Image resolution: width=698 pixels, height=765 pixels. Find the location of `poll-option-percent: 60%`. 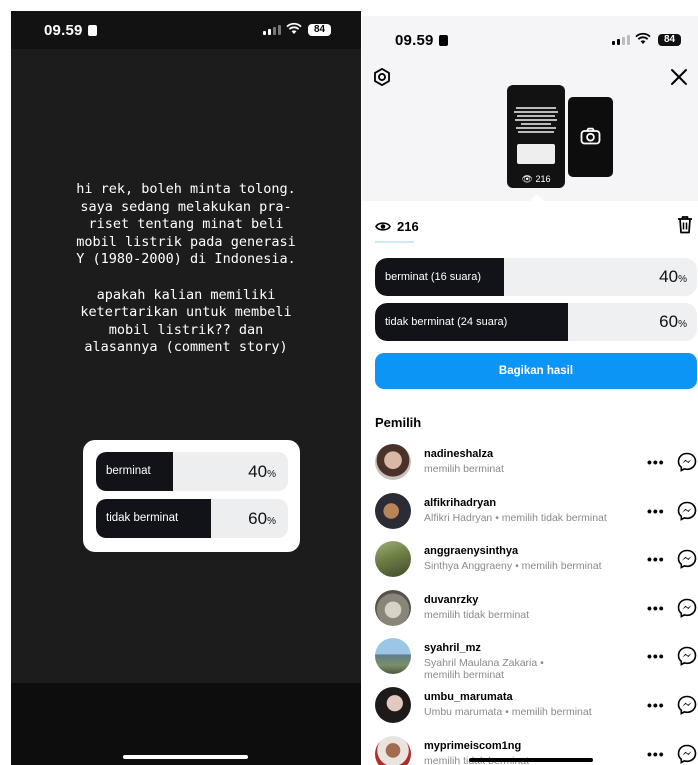

poll-option-percent: 60% is located at coordinates (262, 518).